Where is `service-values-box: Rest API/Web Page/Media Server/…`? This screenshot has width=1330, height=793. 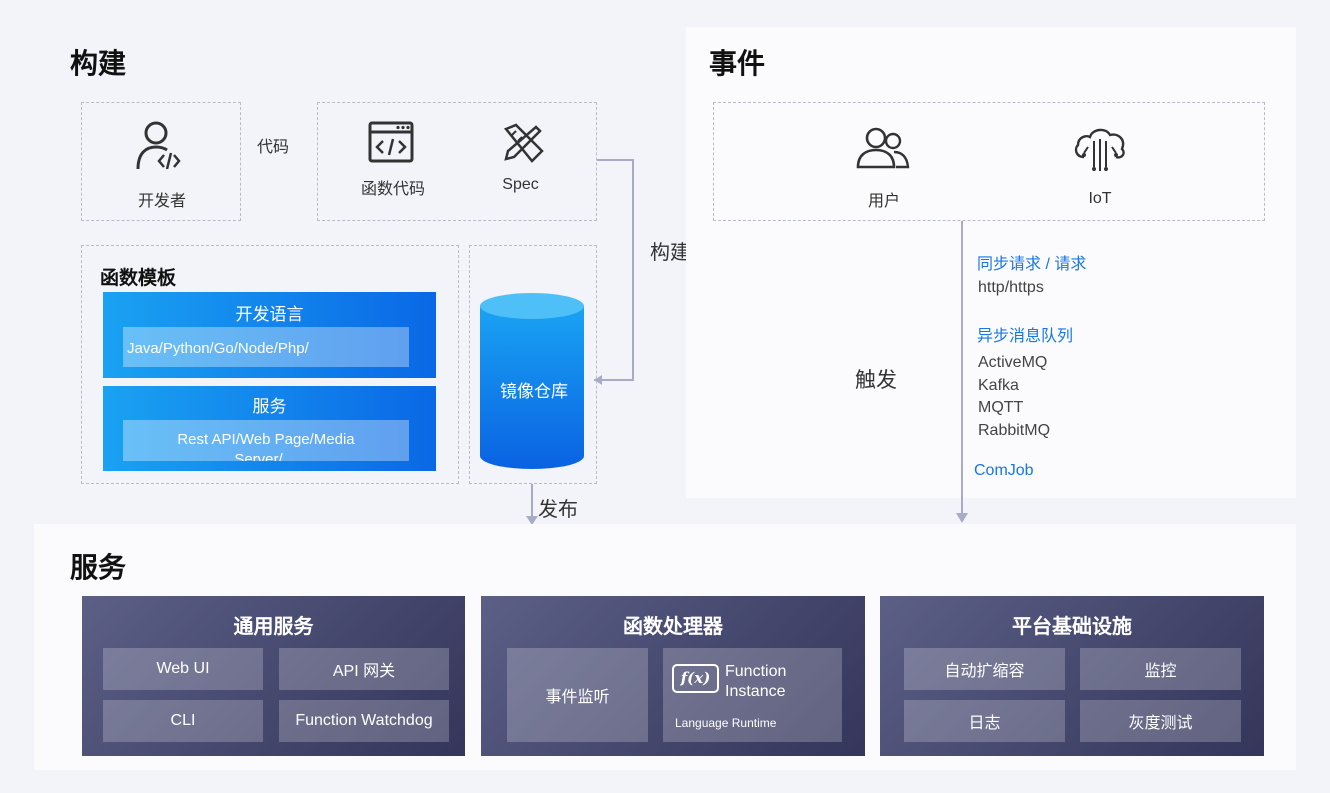
service-values-box: Rest API/Web Page/Media Server/… is located at coordinates (266, 440).